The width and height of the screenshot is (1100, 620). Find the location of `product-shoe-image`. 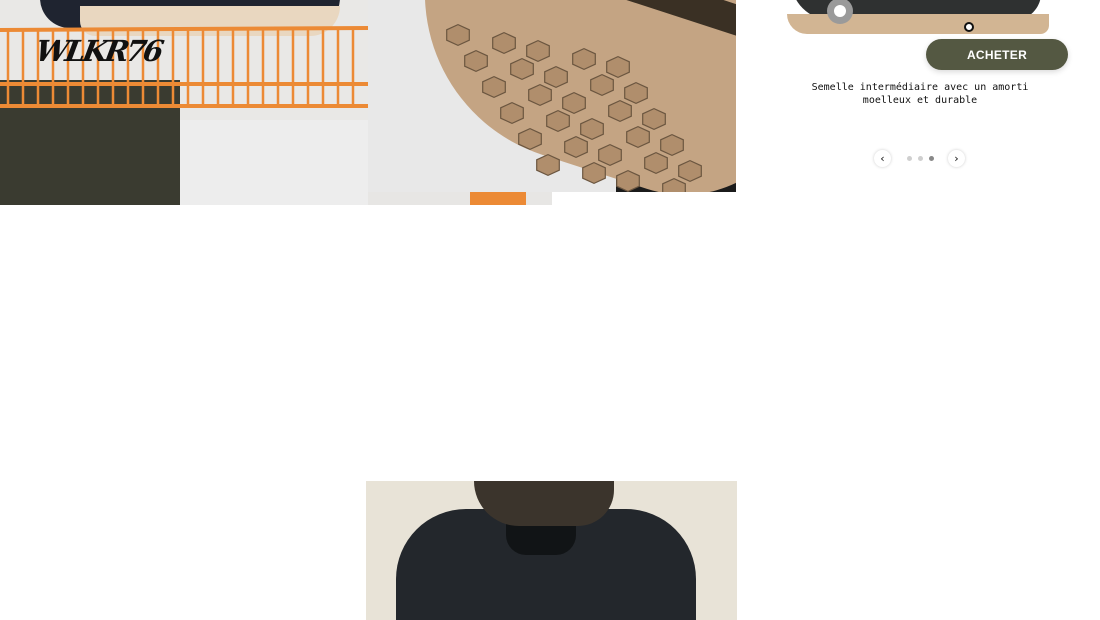

product-shoe-image is located at coordinates (919, 18).